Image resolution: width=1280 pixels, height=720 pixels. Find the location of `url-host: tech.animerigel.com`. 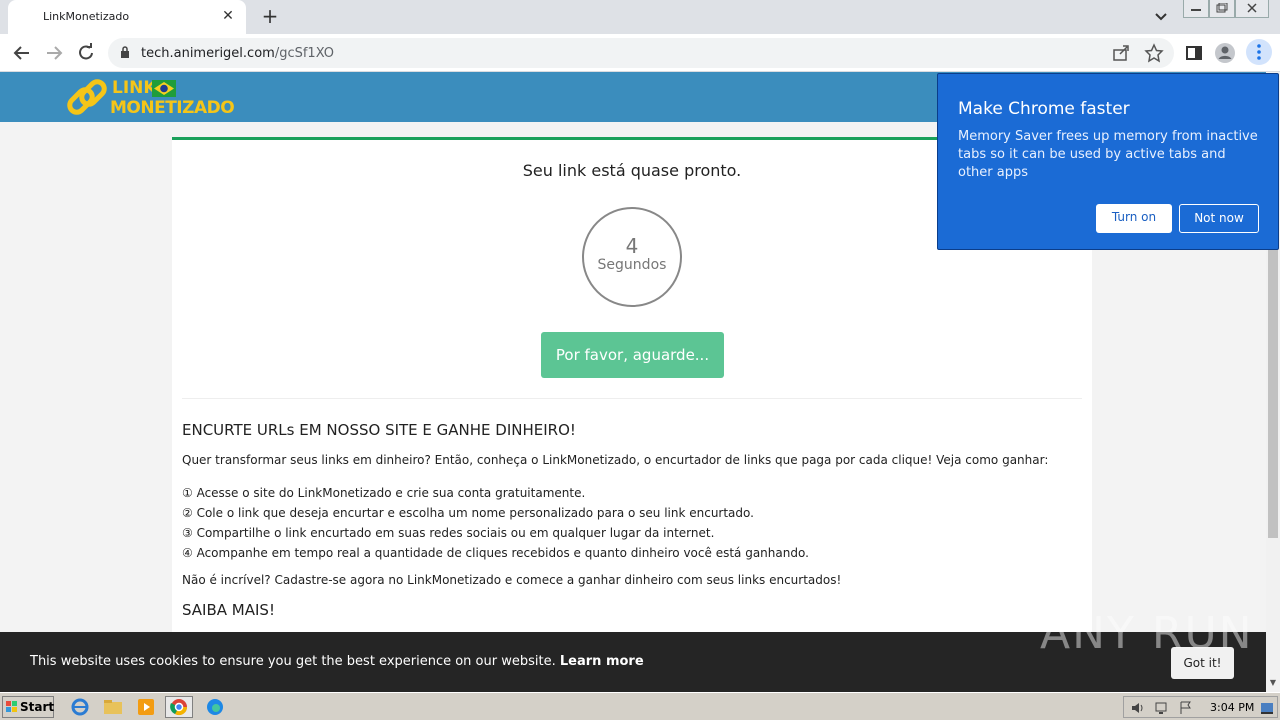

url-host: tech.animerigel.com is located at coordinates (208, 53).